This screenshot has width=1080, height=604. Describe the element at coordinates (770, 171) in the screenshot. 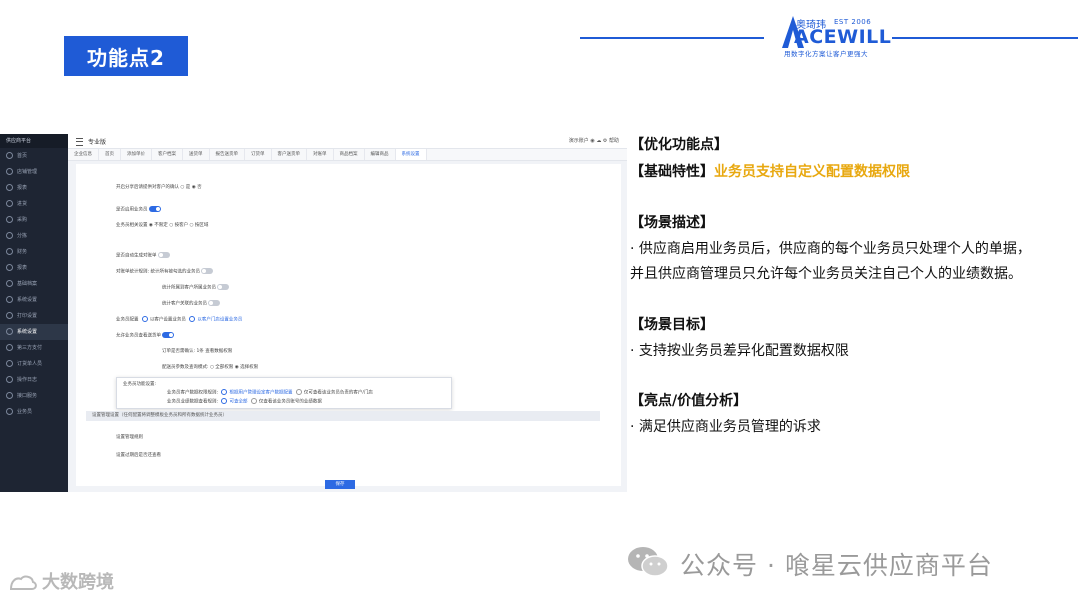

I see `heading-basic: 【基础特性】业务员支持自定义配置数据权限` at that location.